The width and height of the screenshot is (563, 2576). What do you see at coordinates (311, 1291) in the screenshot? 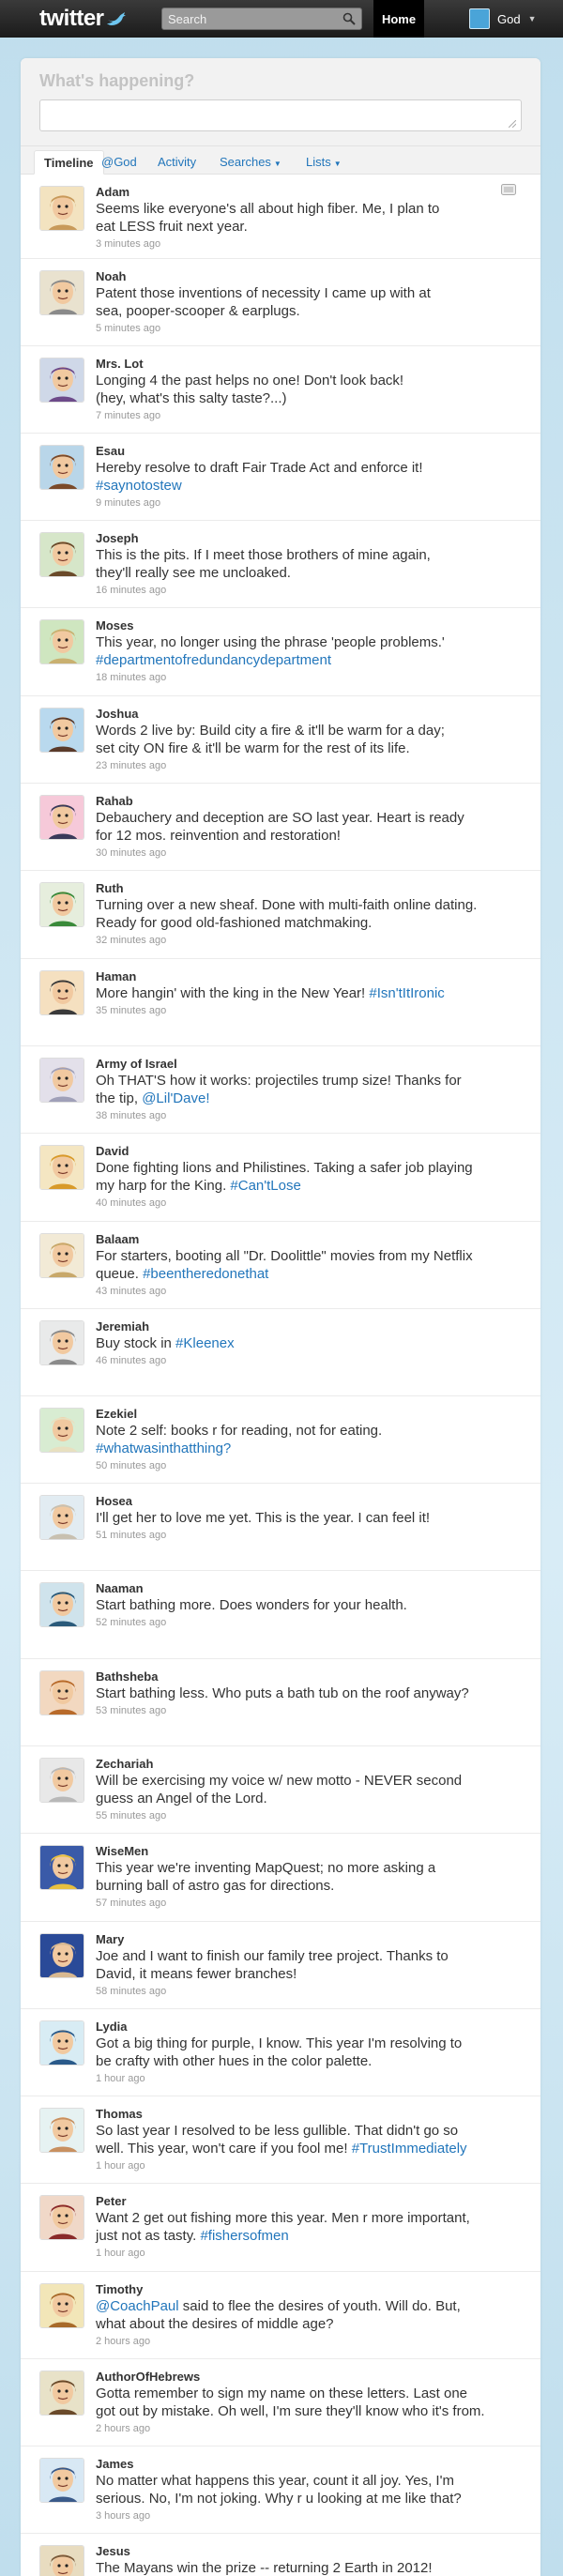
I see `tweet-timestamp: 43 minutes ago` at bounding box center [311, 1291].